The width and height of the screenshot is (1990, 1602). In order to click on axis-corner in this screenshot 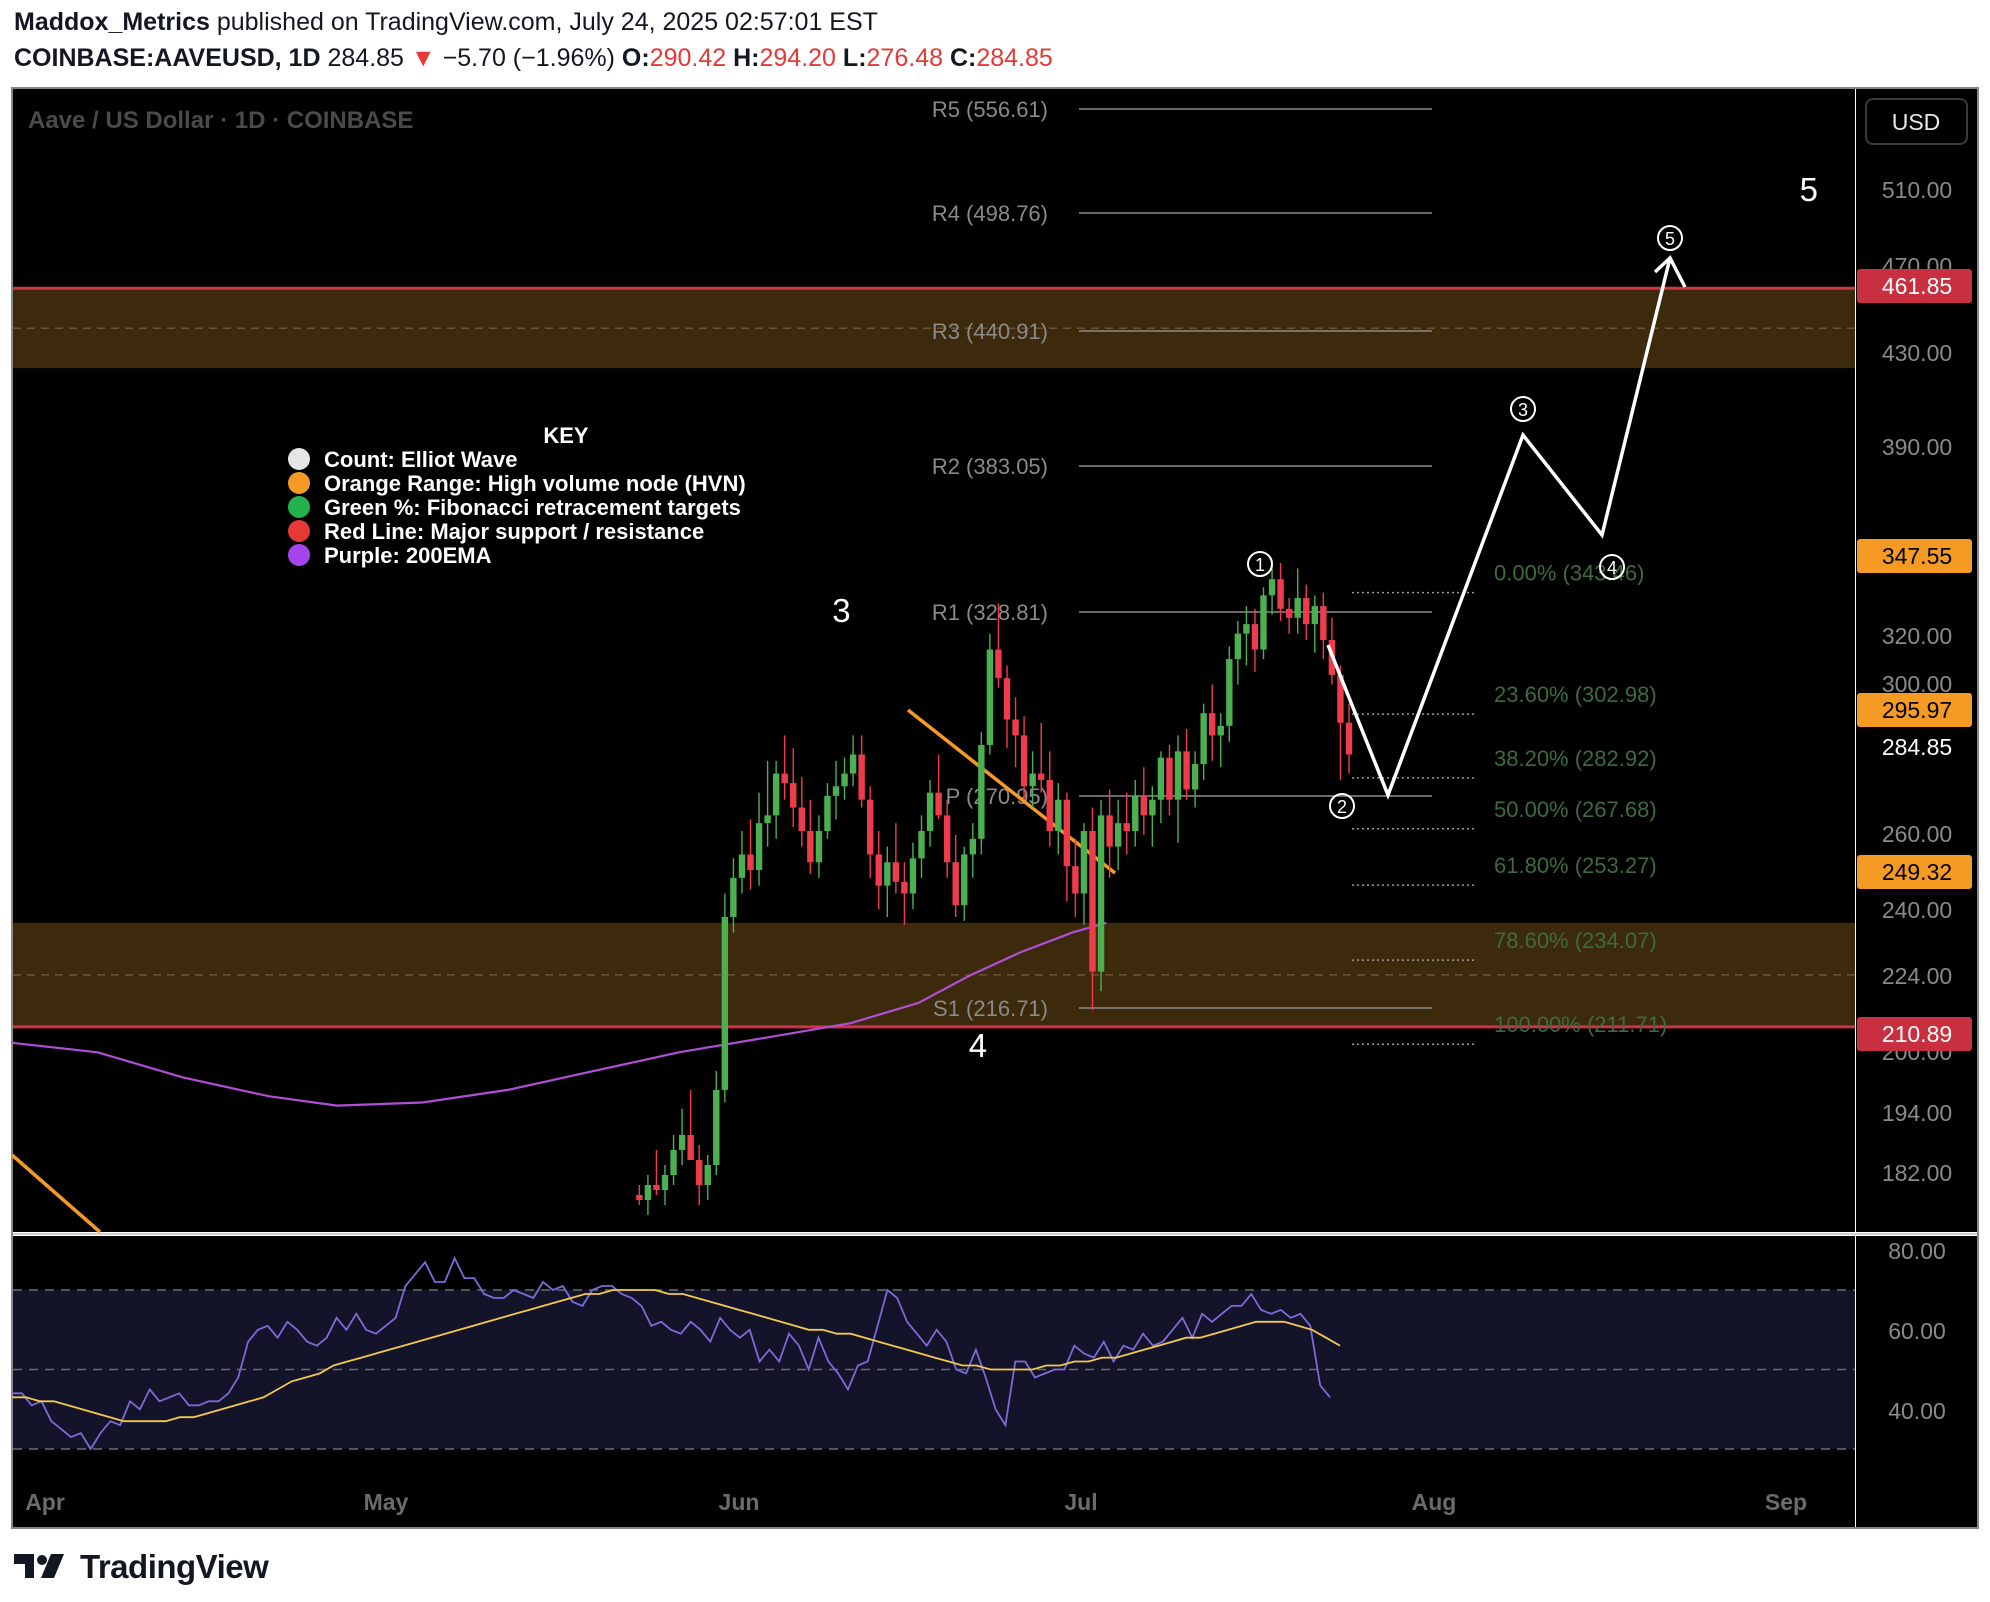, I will do `click(1916, 1499)`.